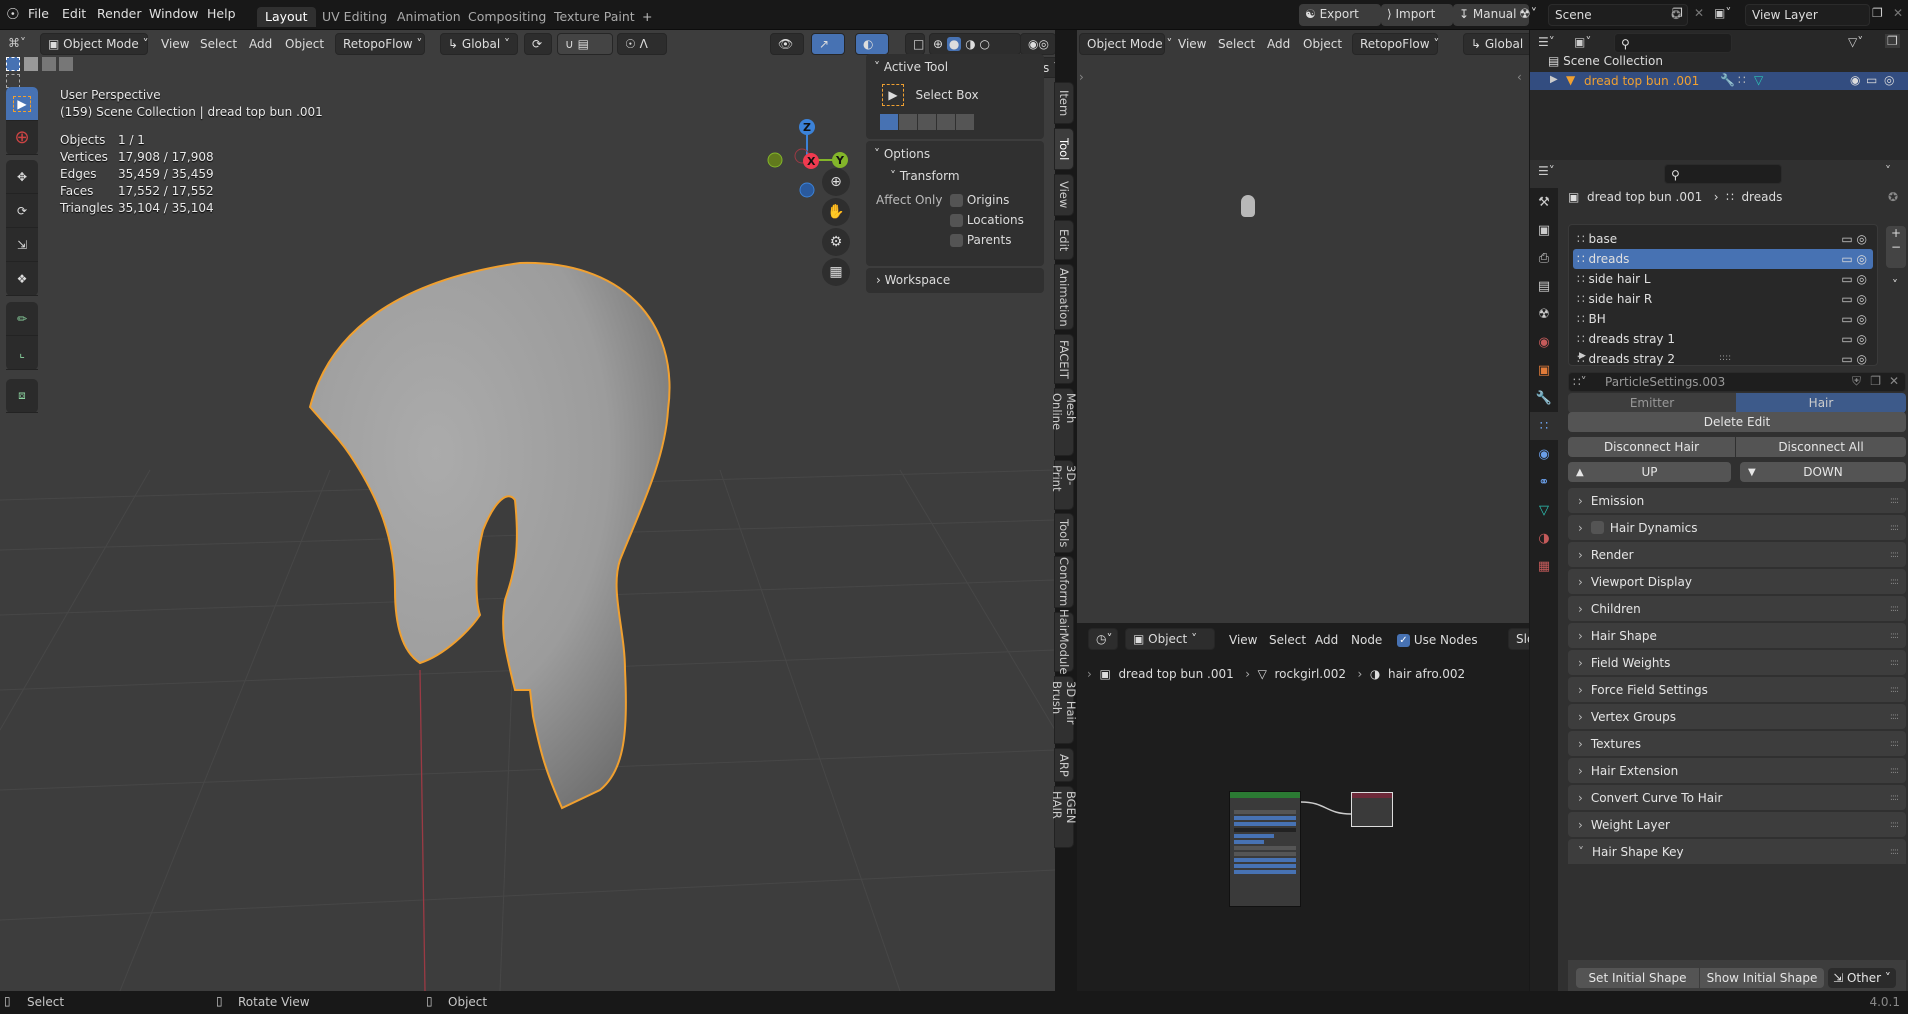  Describe the element at coordinates (1637, 978) in the screenshot. I see `set-initial-shape-button: Set Initial Shape` at that location.